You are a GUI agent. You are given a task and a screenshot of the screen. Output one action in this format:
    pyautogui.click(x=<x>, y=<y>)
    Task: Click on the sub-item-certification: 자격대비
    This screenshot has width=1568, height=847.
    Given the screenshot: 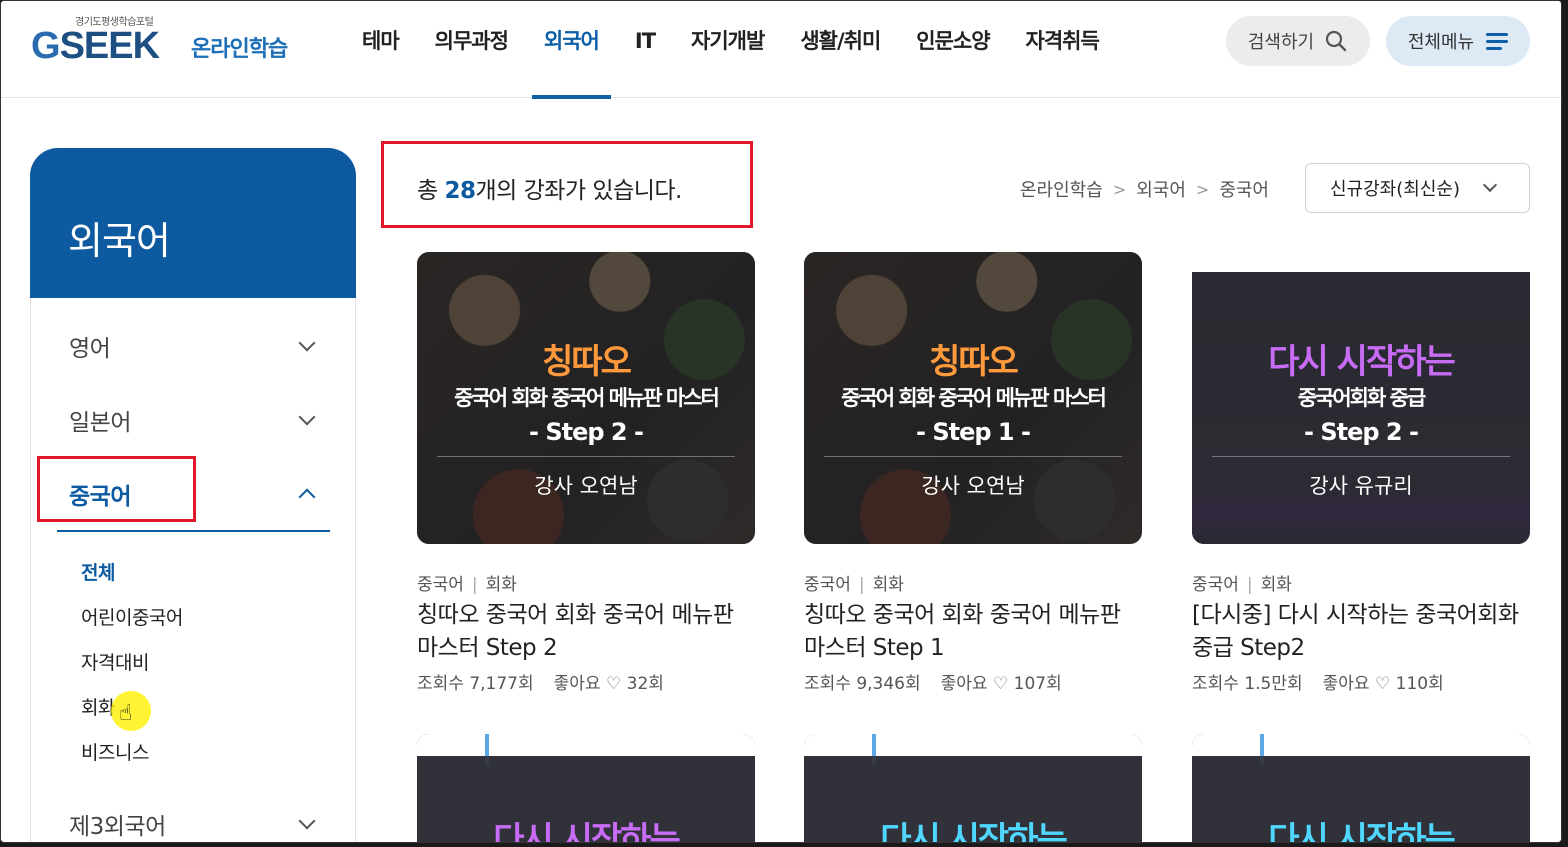 What is the action you would take?
    pyautogui.click(x=115, y=661)
    